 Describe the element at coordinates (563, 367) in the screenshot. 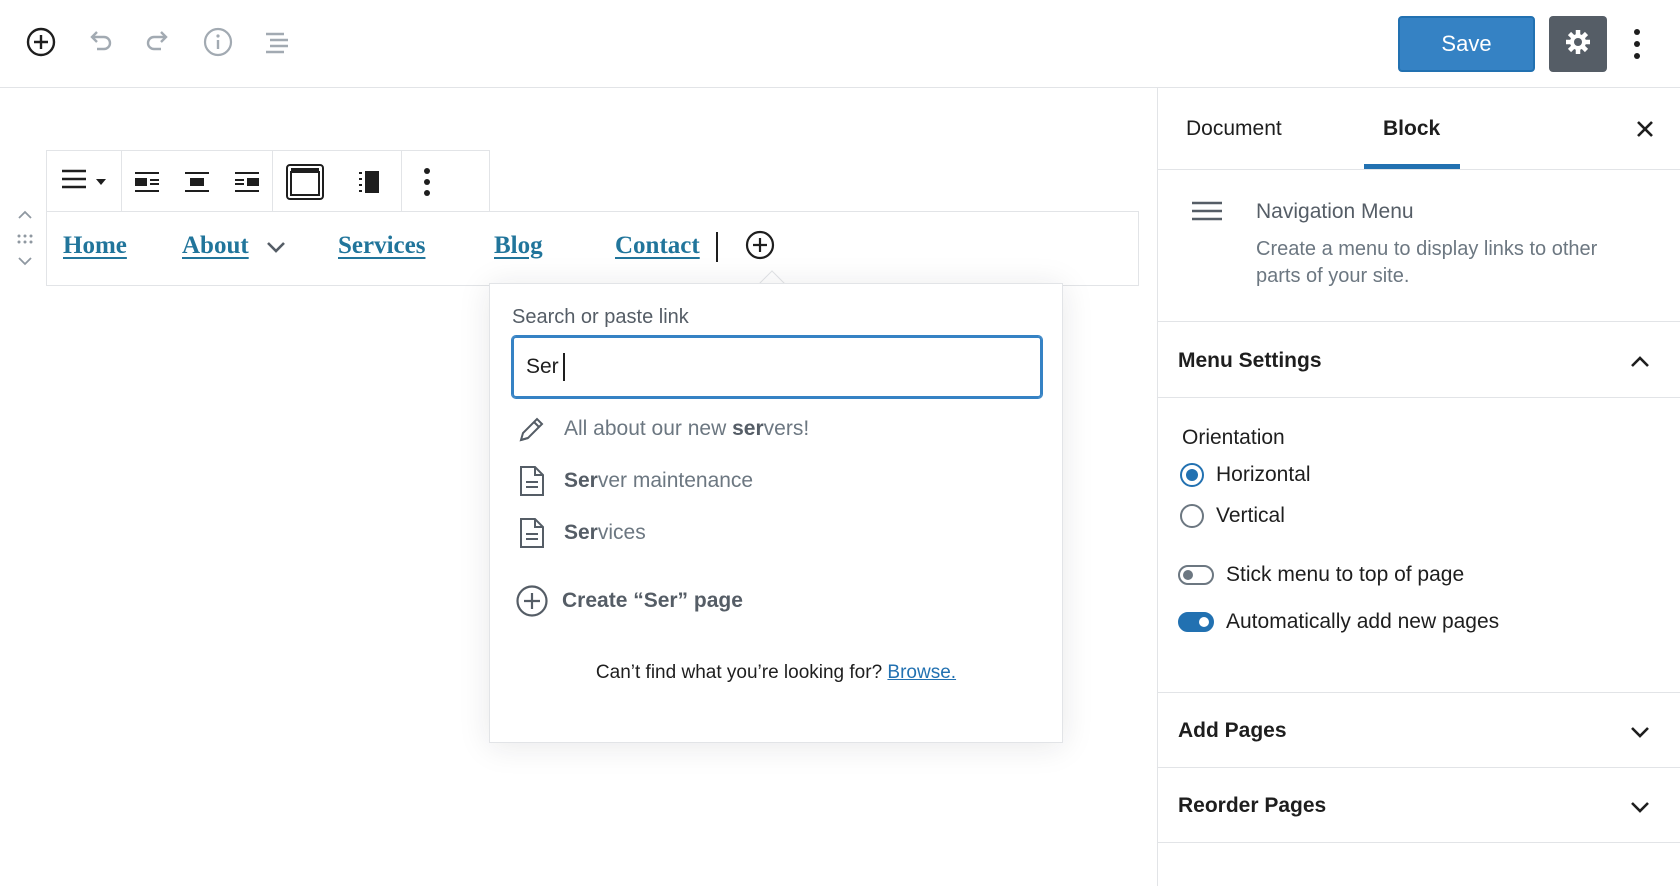

I see `input-caret` at that location.